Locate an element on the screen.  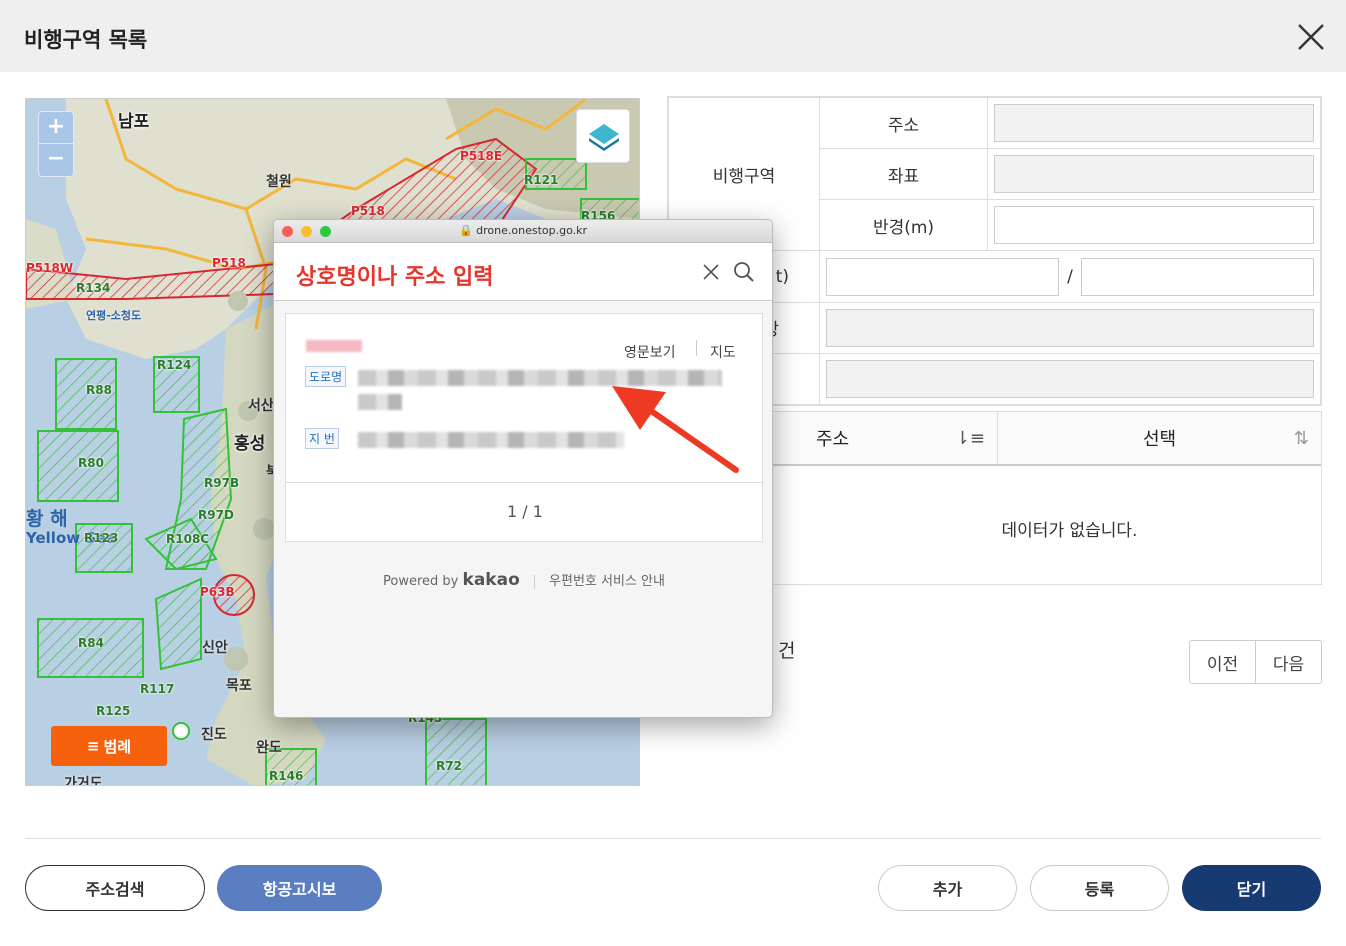
divider is located at coordinates (673, 838).